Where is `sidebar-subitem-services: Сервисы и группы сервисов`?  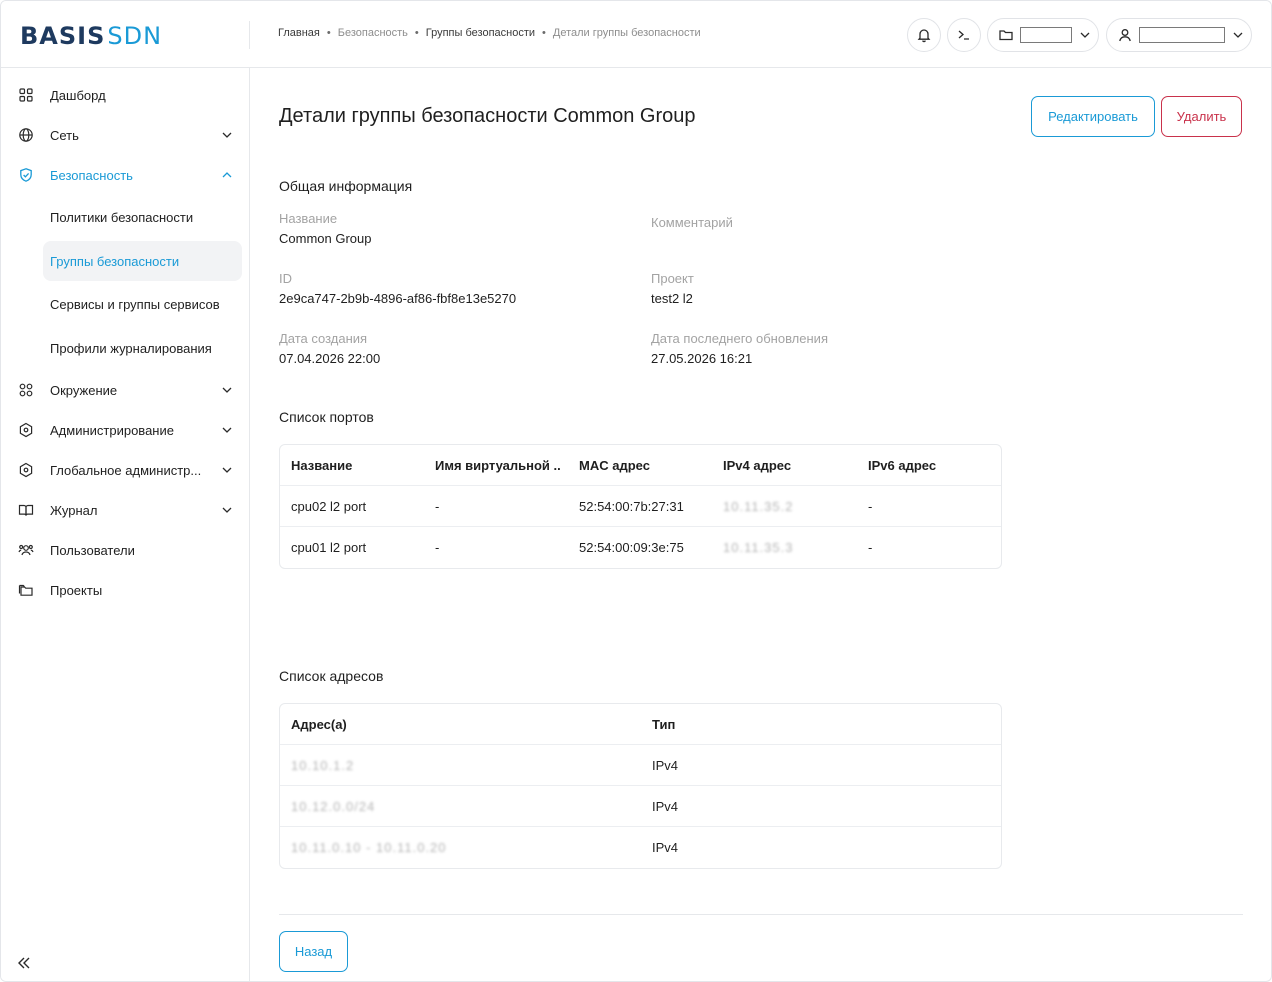 sidebar-subitem-services: Сервисы и группы сервисов is located at coordinates (142, 304).